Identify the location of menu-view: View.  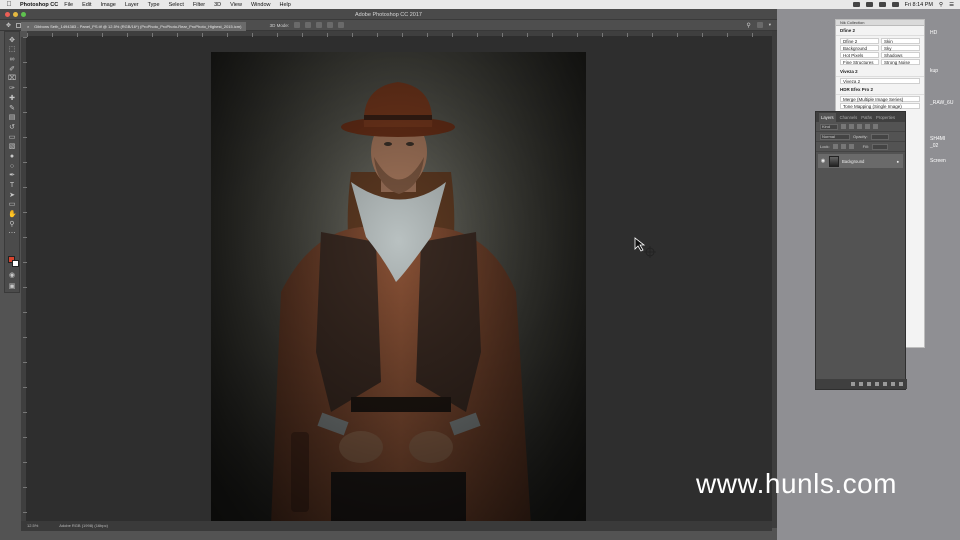
(236, 5).